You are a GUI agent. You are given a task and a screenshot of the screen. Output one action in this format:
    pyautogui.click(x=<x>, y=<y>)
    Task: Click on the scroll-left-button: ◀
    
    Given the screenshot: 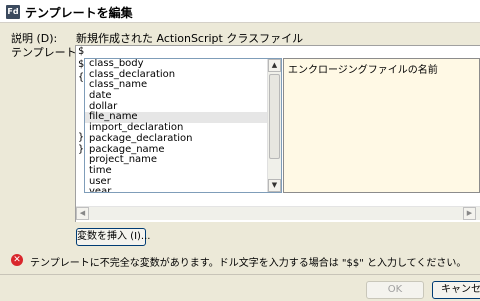 What is the action you would take?
    pyautogui.click(x=82, y=213)
    